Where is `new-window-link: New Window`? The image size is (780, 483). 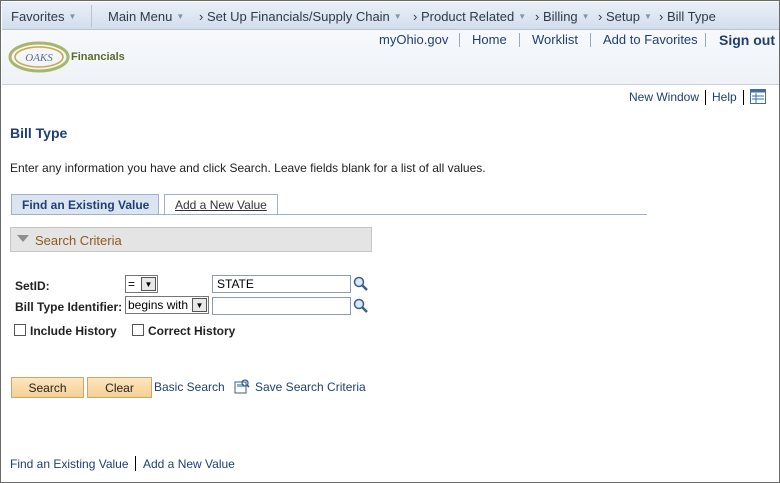 new-window-link: New Window is located at coordinates (664, 97).